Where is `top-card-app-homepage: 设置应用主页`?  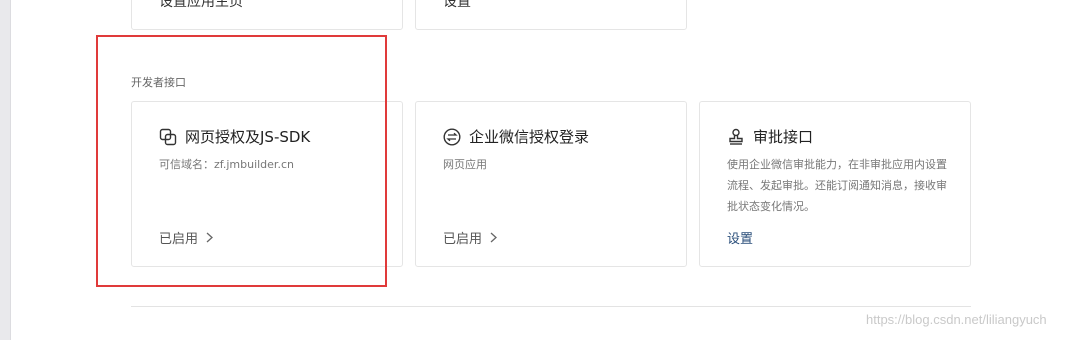
top-card-app-homepage: 设置应用主页 is located at coordinates (267, 15).